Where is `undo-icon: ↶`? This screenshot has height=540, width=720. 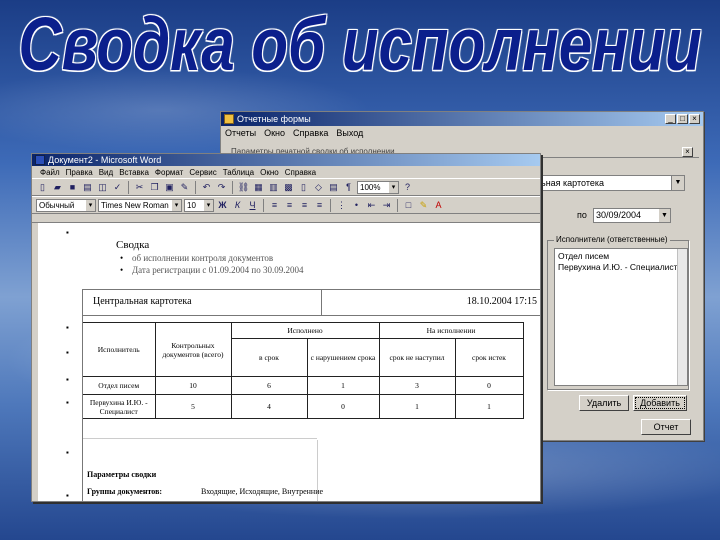 undo-icon: ↶ is located at coordinates (206, 187).